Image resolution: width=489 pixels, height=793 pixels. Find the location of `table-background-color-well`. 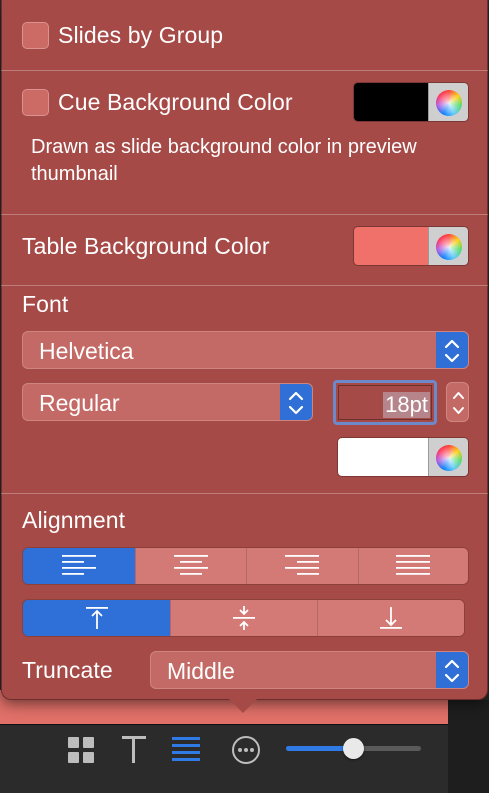

table-background-color-well is located at coordinates (411, 246).